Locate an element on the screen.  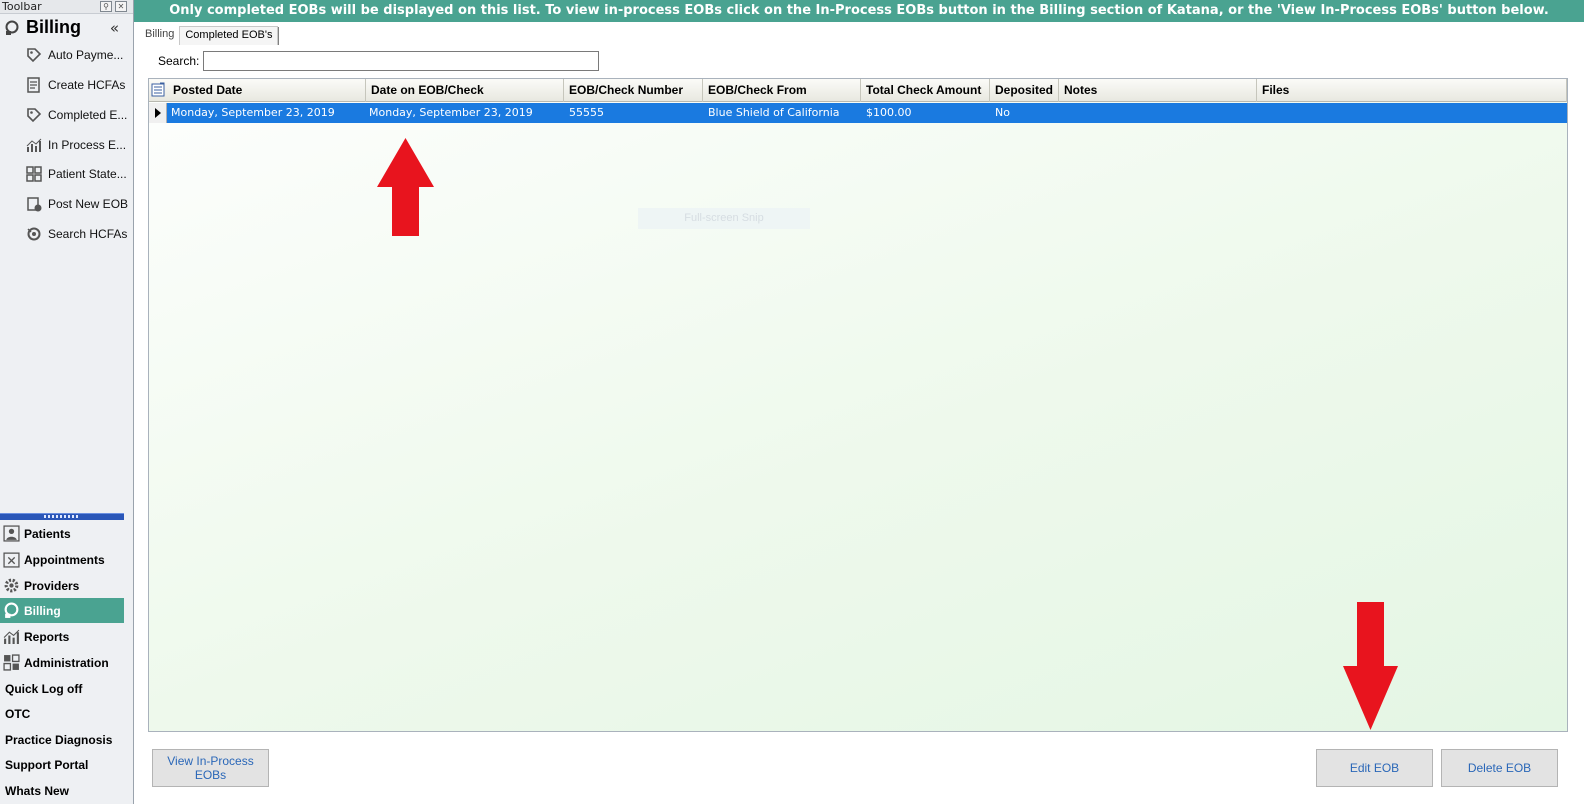
cell-notes is located at coordinates (1158, 113).